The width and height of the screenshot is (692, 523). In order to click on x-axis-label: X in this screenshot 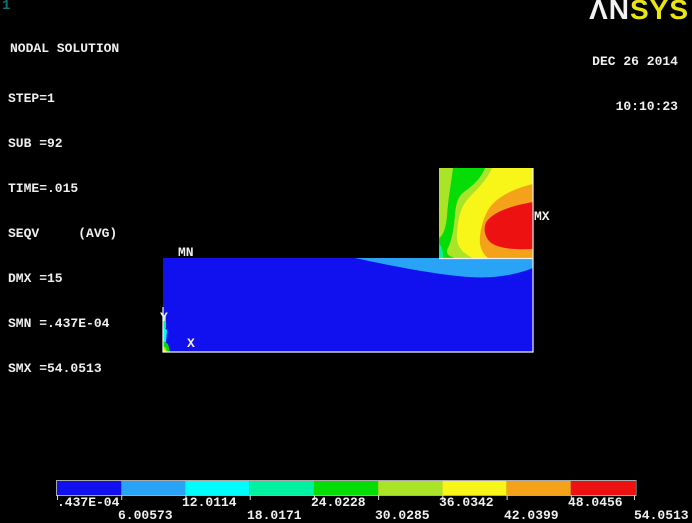, I will do `click(191, 343)`.